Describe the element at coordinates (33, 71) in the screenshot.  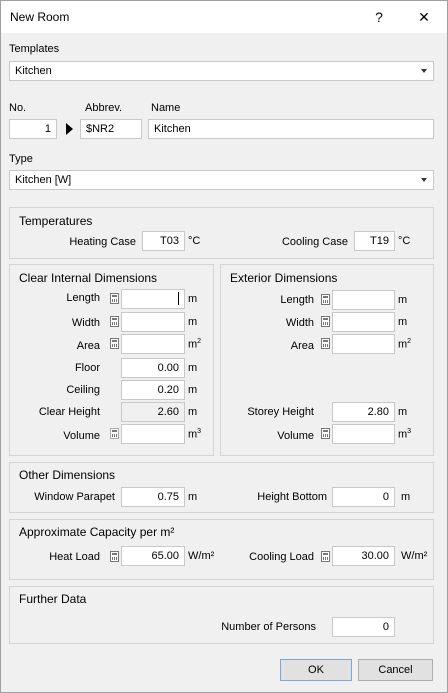
I see `templates-value: Kitchen` at that location.